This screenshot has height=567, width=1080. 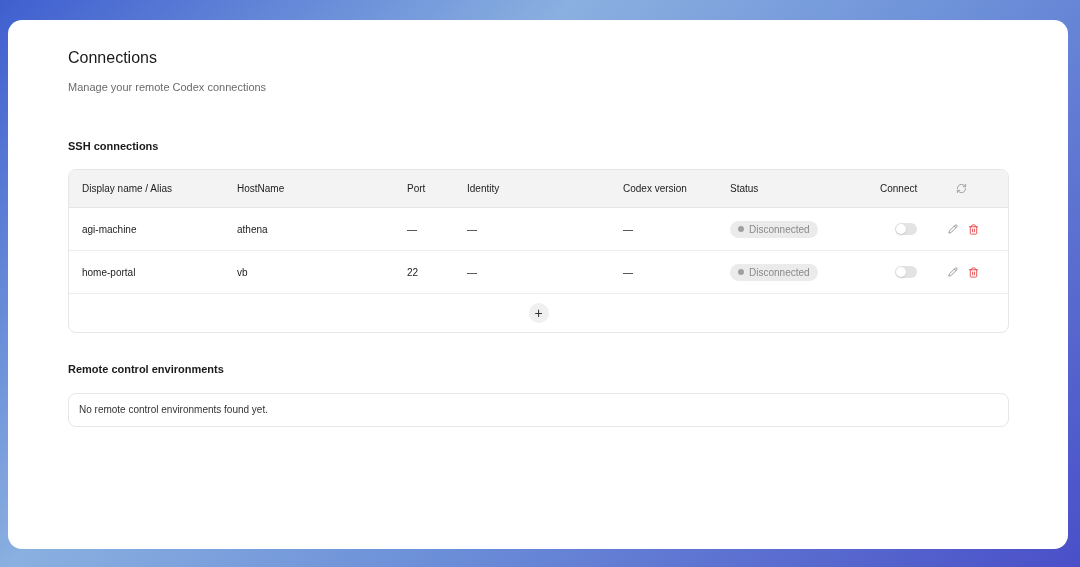 I want to click on column-header: Identity, so click(x=484, y=189).